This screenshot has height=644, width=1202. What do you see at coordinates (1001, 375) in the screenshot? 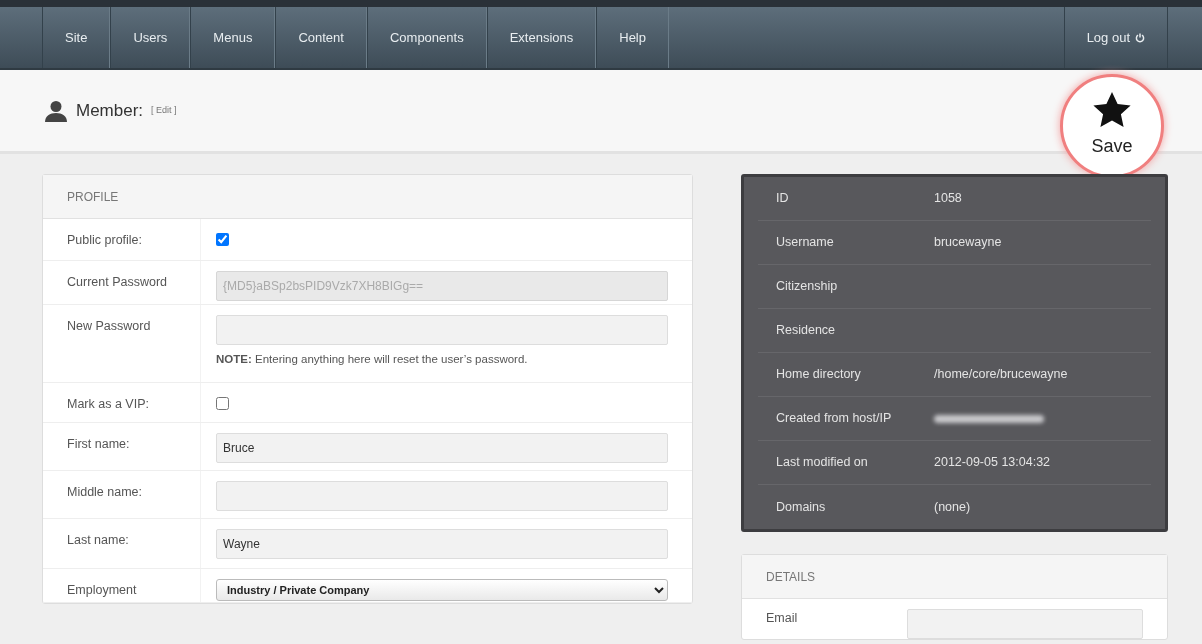
I see `info-value: /home/core/brucewayne` at bounding box center [1001, 375].